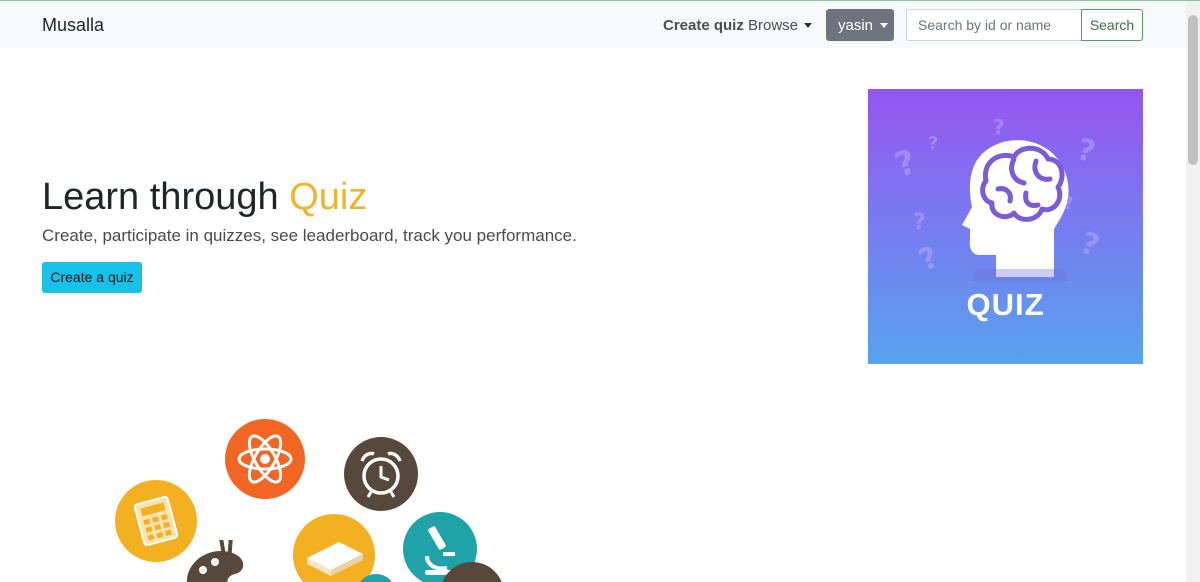 Image resolution: width=1200 pixels, height=582 pixels. I want to click on book-icon, so click(334, 548).